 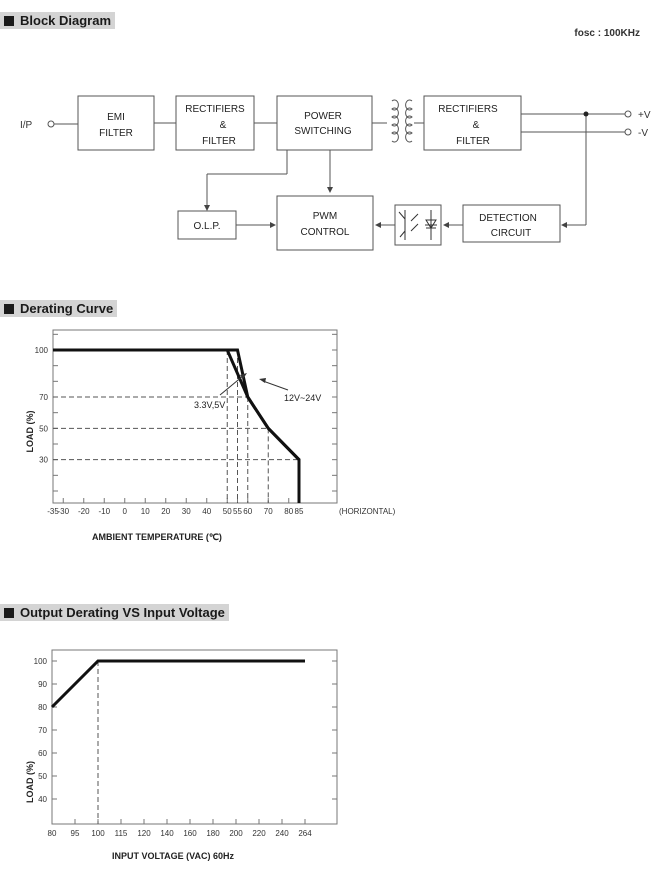 I want to click on rect2-label-3: FILTER, so click(x=473, y=141).